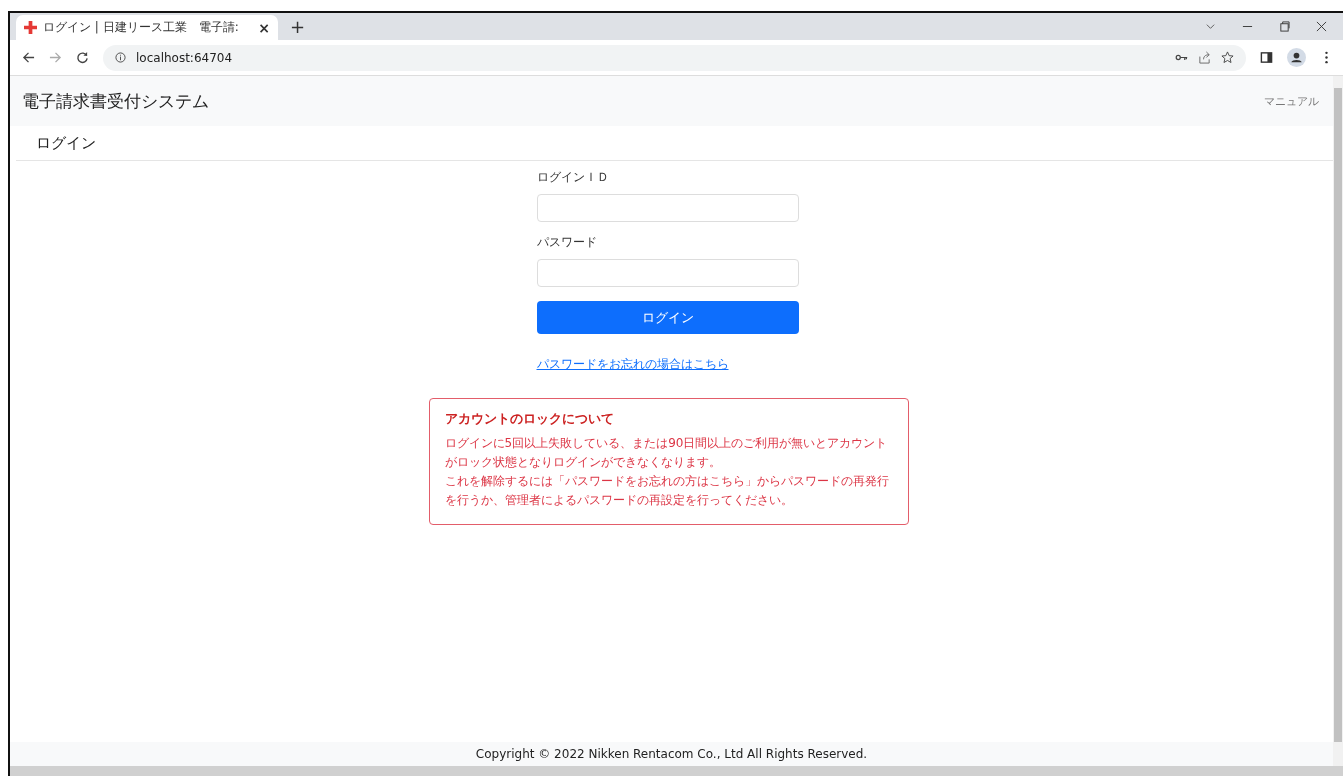  Describe the element at coordinates (141, 27) in the screenshot. I see `tab-title: ログイン | 日建リース工業 電子請:` at that location.